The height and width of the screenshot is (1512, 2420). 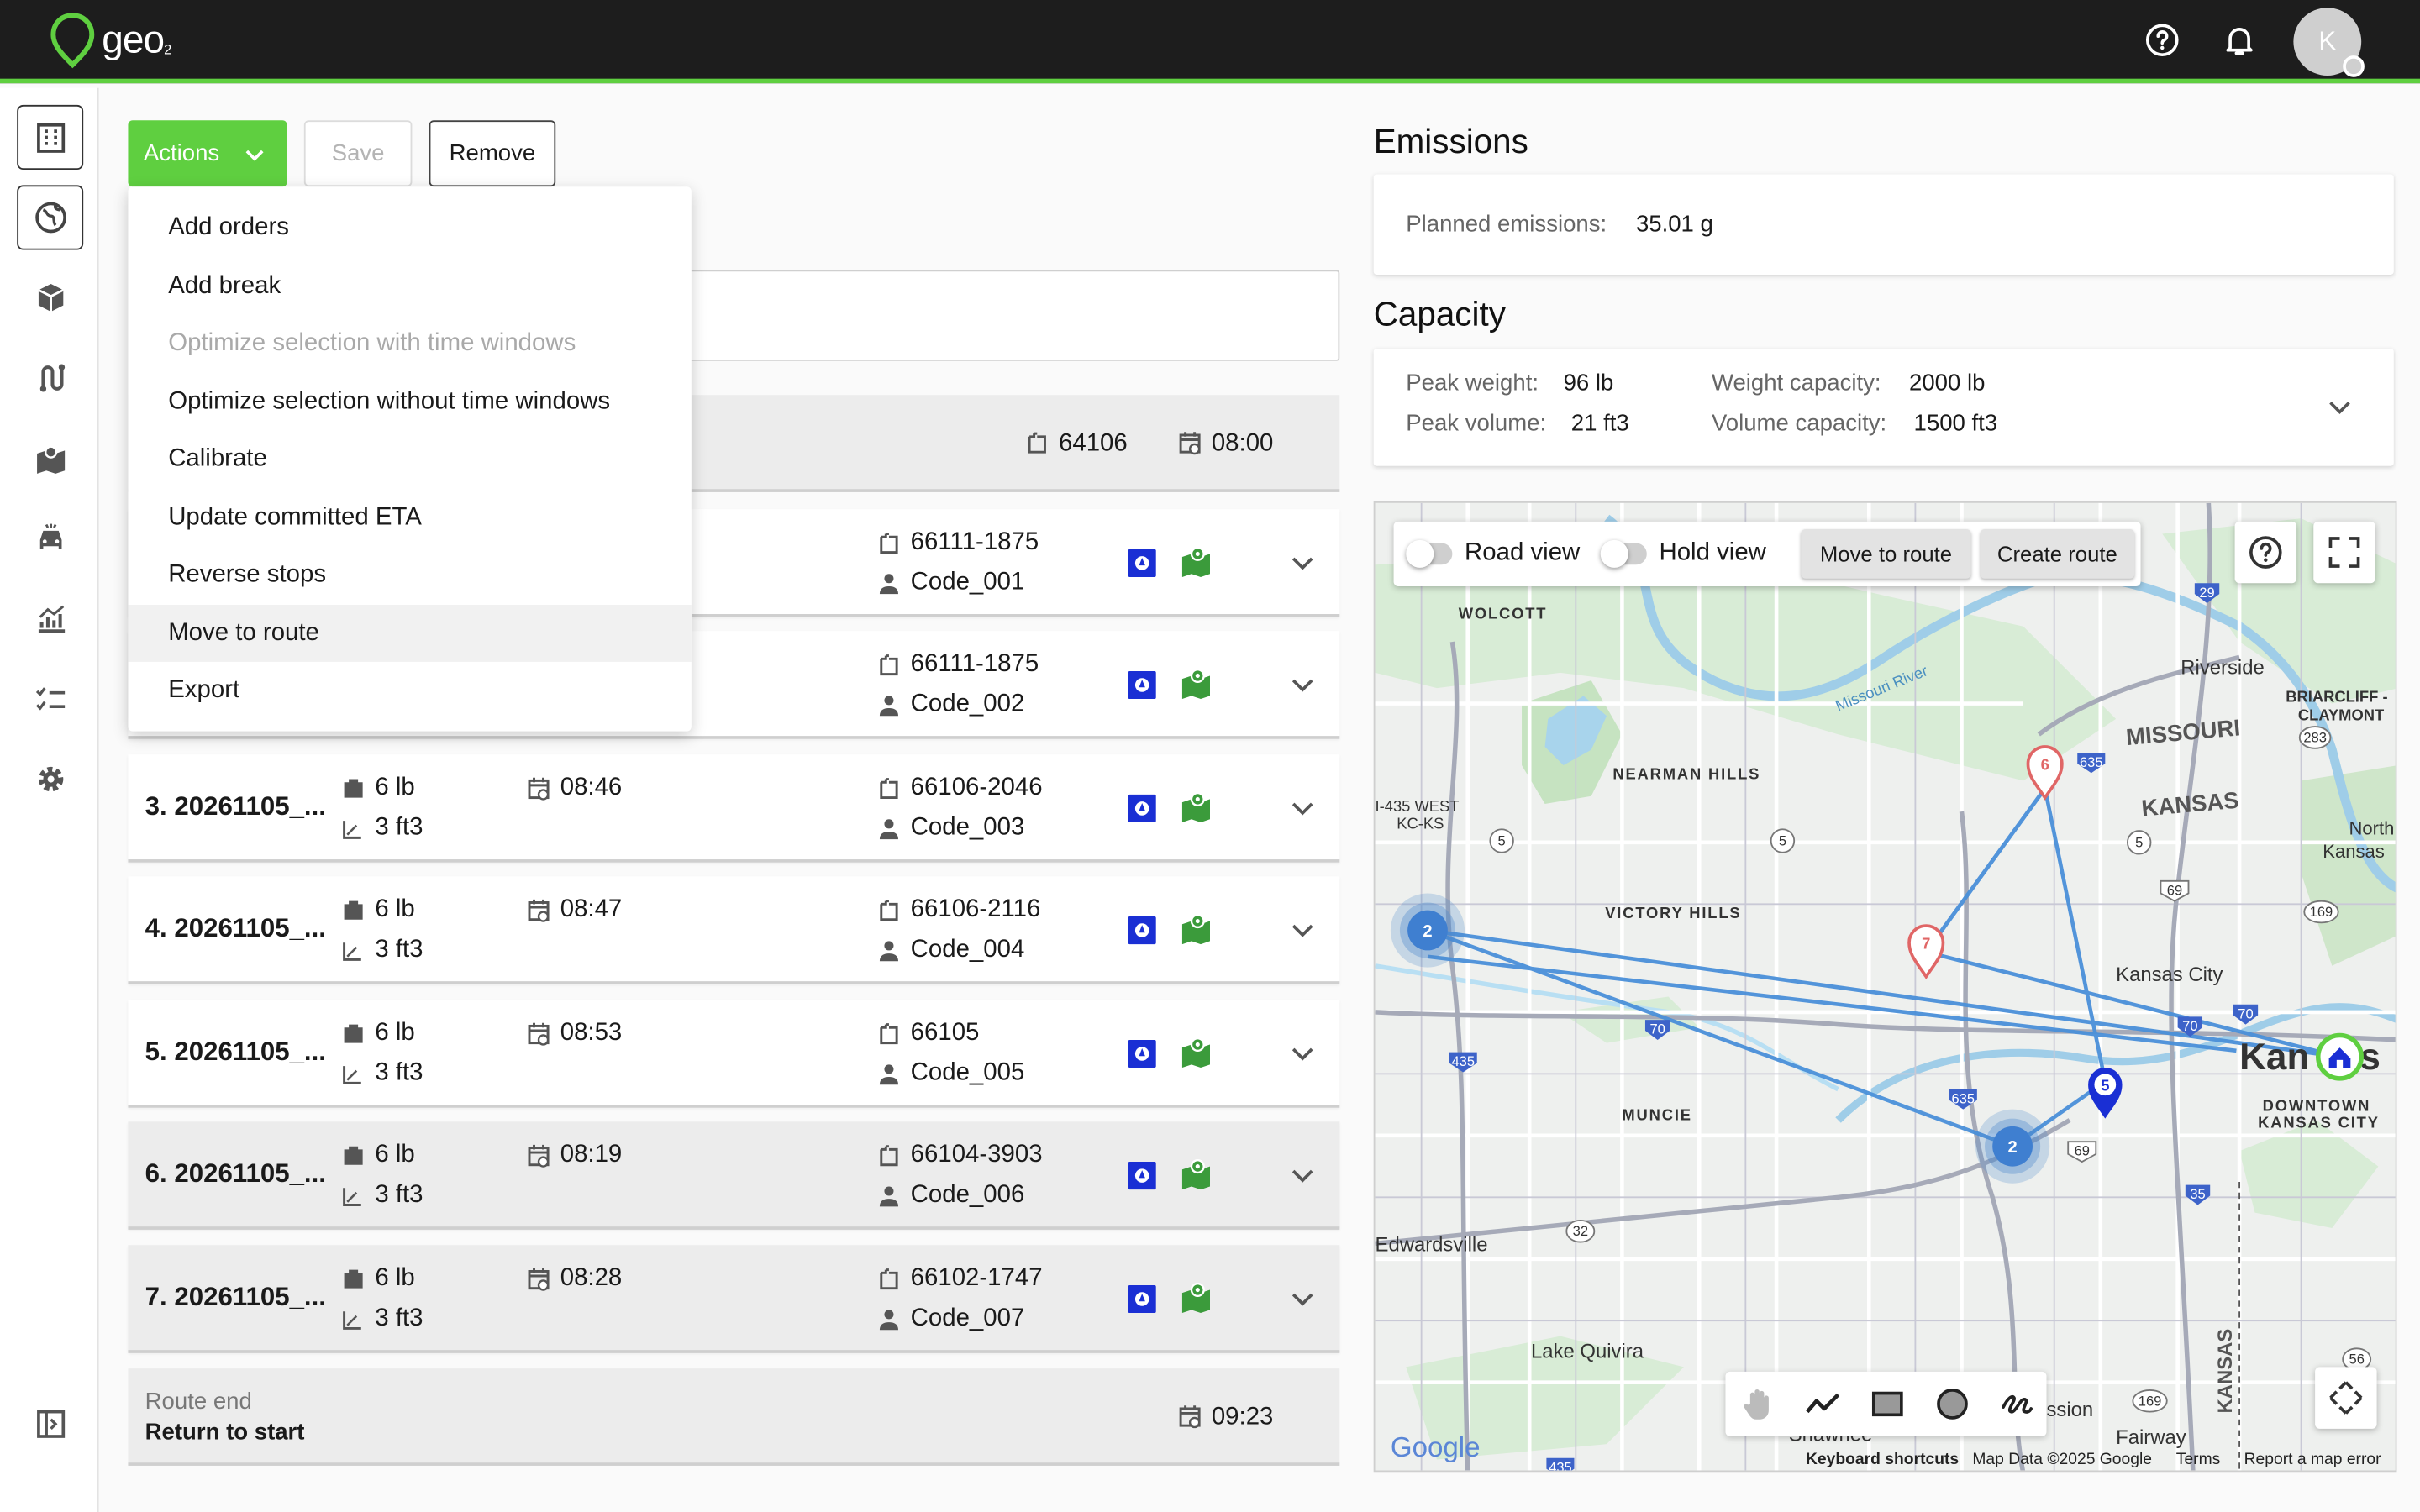 I want to click on menu-item-optimize-without-time-windows: Optimize selection without time windows, so click(x=409, y=402).